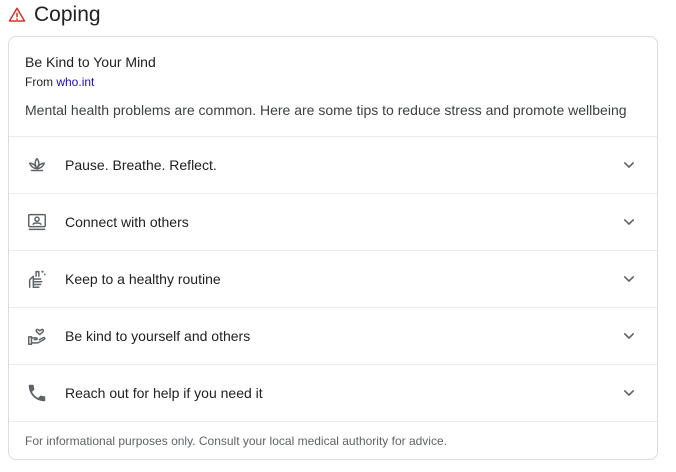 The width and height of the screenshot is (676, 472). What do you see at coordinates (37, 393) in the screenshot?
I see `phone-icon` at bounding box center [37, 393].